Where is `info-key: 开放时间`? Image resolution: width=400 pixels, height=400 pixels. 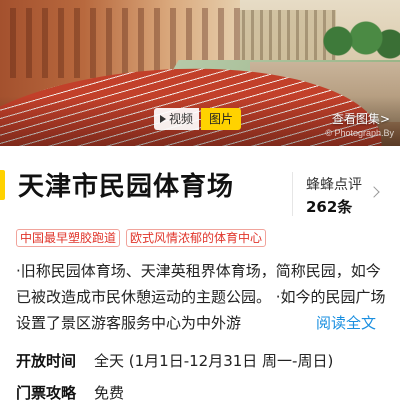 info-key: 开放时间 is located at coordinates (46, 361).